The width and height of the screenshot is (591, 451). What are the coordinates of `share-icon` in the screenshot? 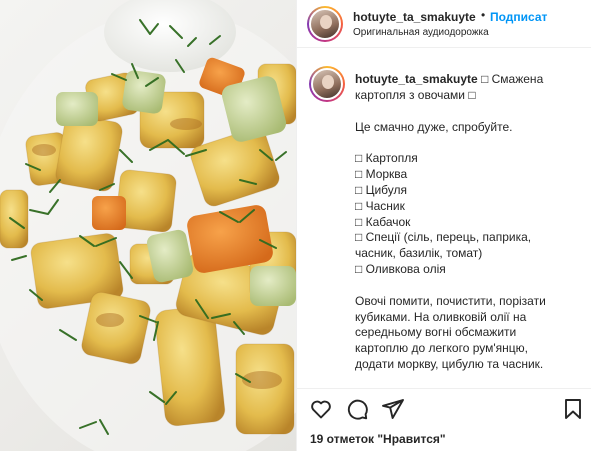 It's located at (393, 409).